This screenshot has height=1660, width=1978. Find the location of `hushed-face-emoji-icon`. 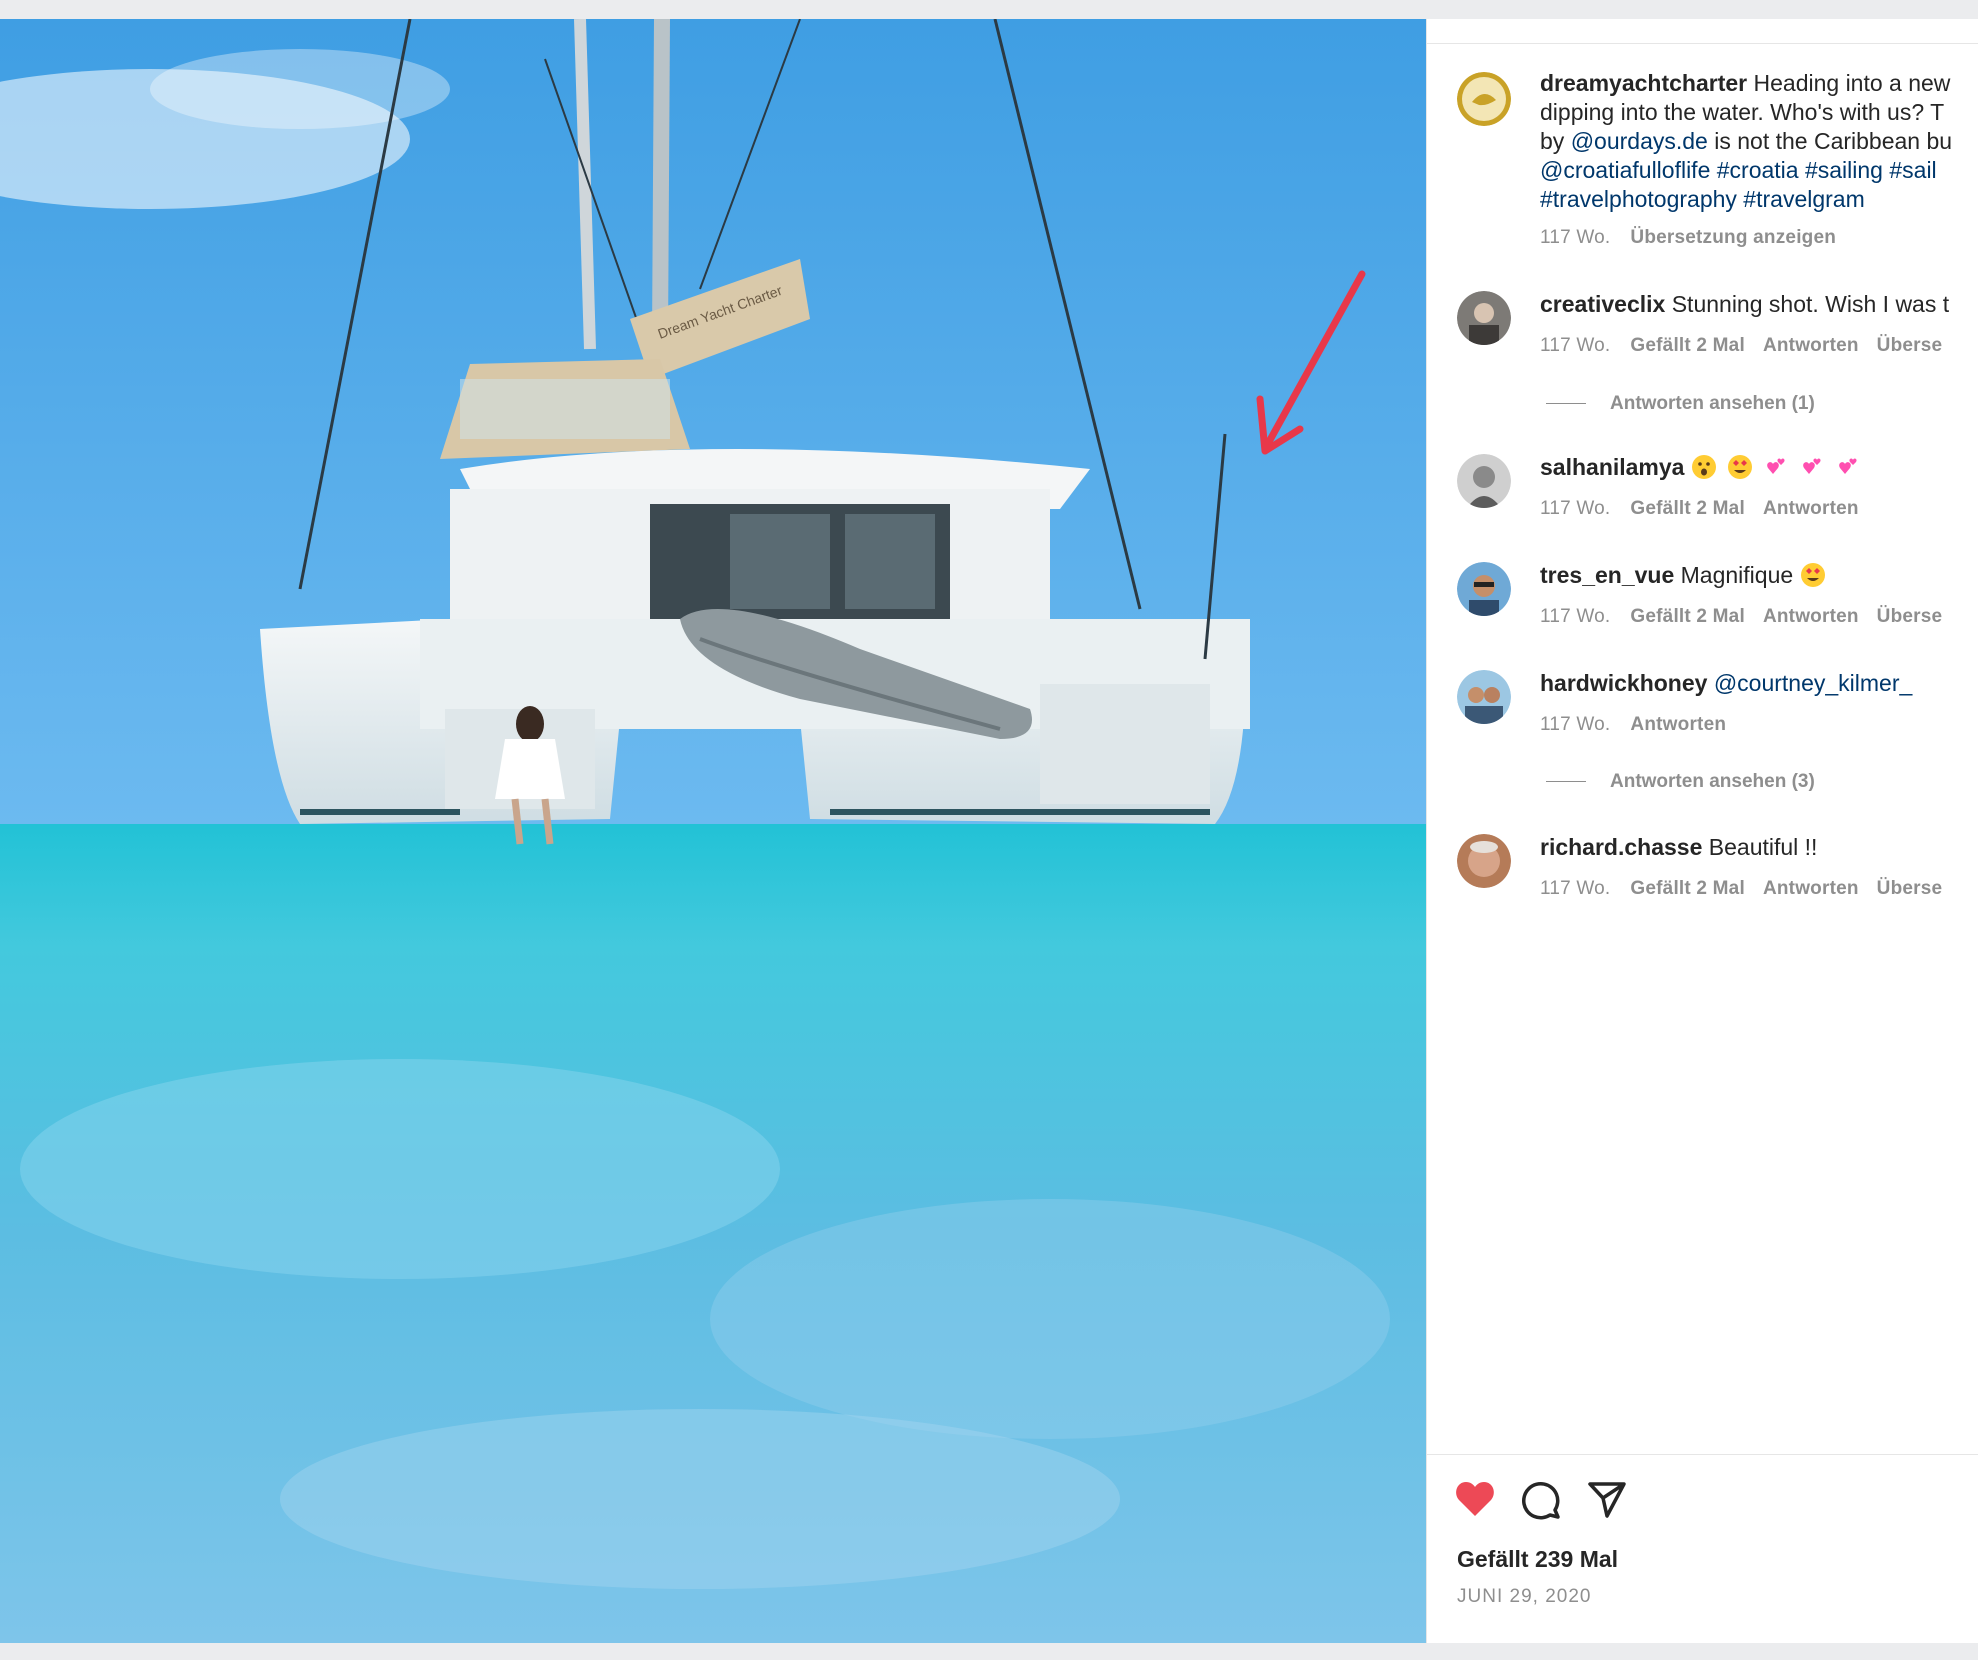

hushed-face-emoji-icon is located at coordinates (1704, 467).